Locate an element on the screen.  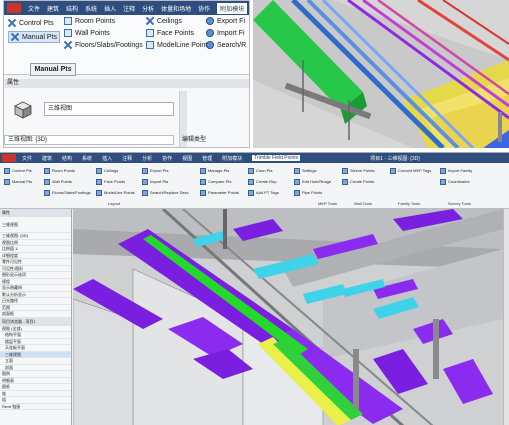
search-replace-button: Search/Replace Desc is located at coordinates (165, 192).